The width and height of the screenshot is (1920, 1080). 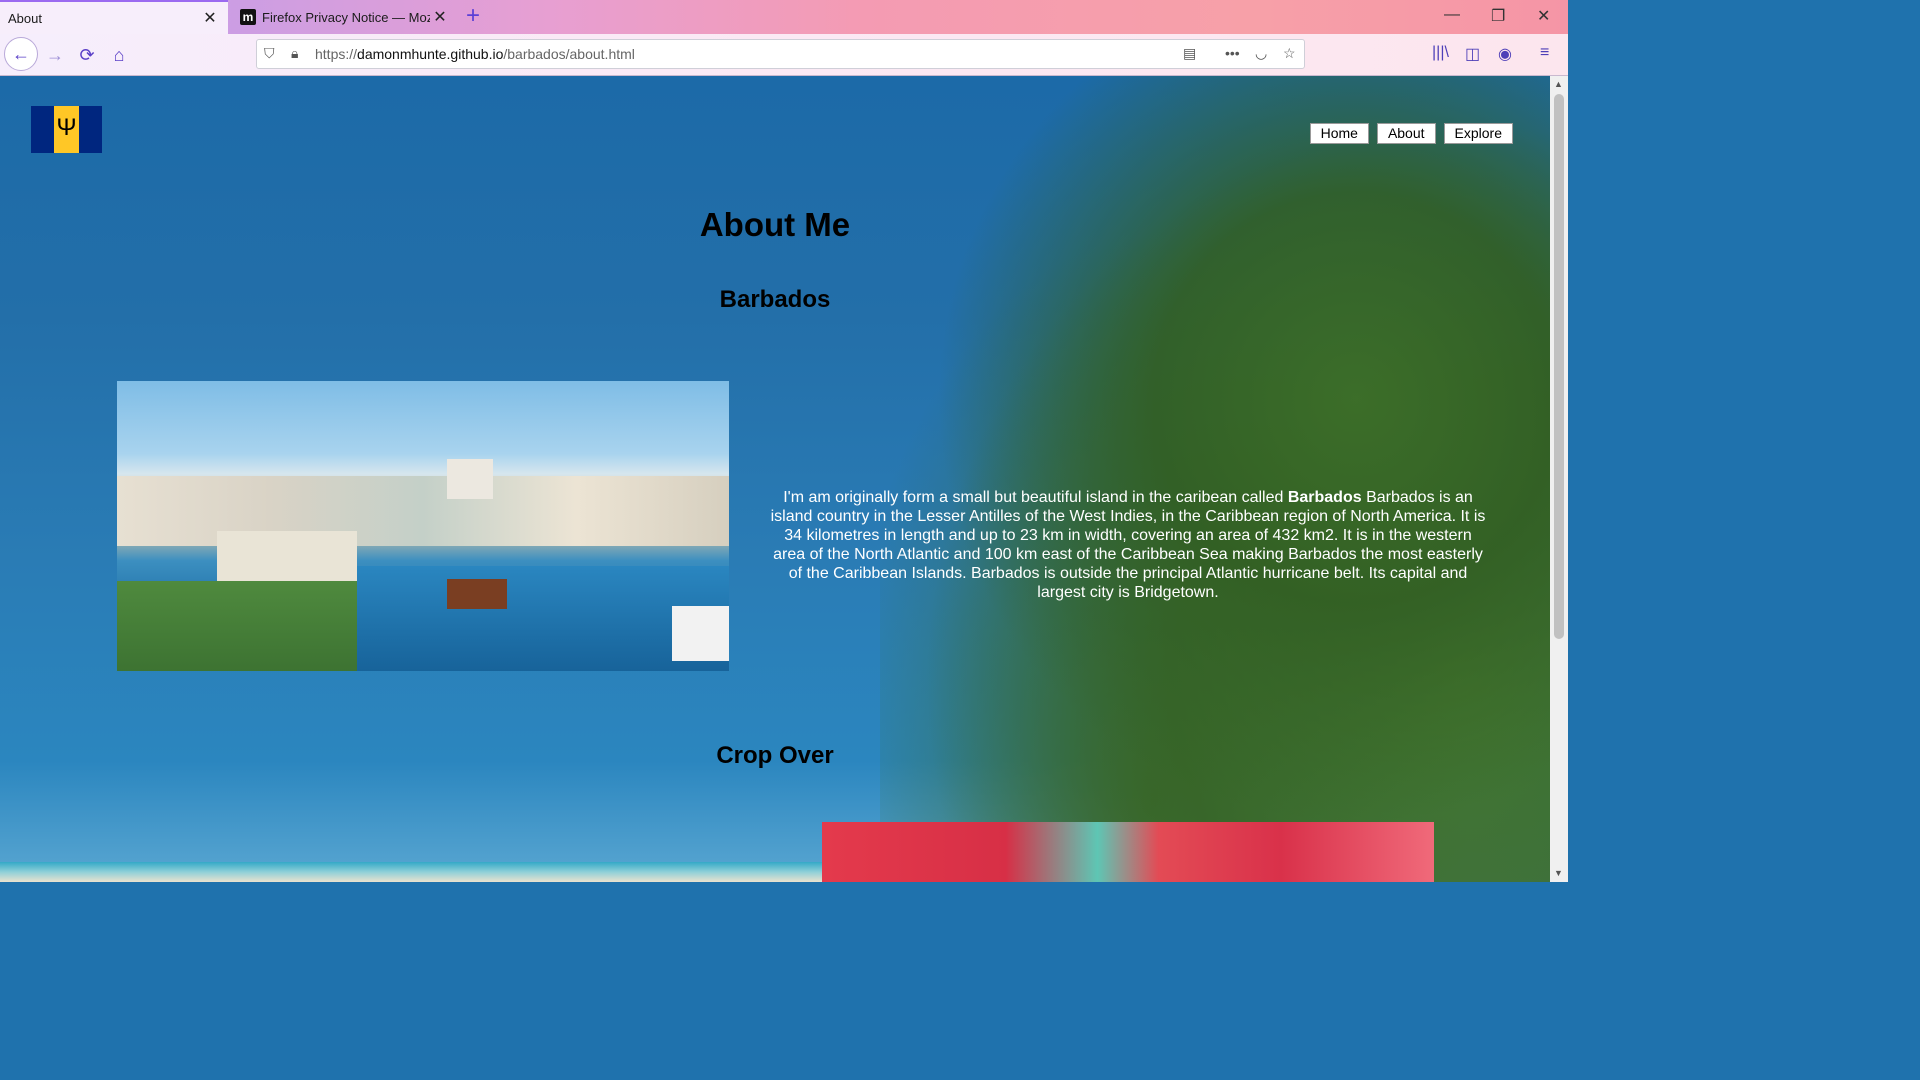 I want to click on restore-icon: ❐, so click(x=1498, y=16).